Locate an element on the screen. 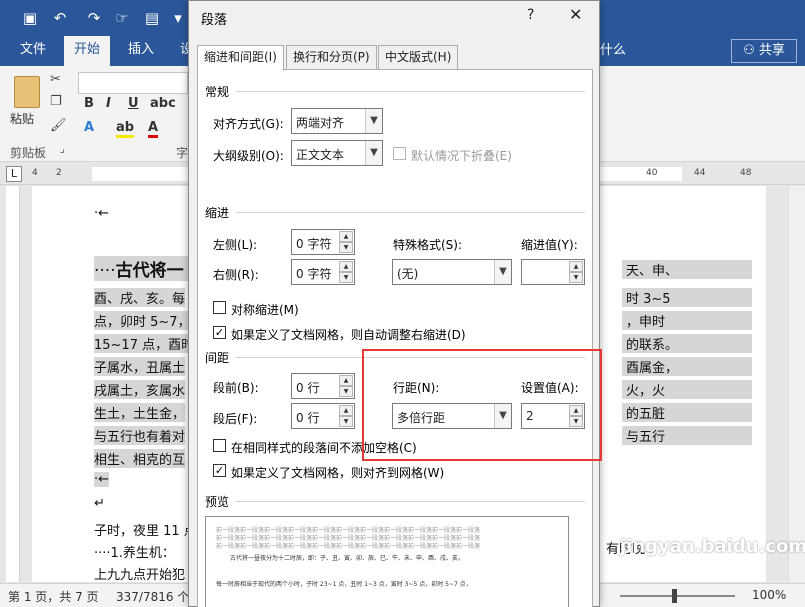  touch-mode-icon: ☞ is located at coordinates (122, 18).